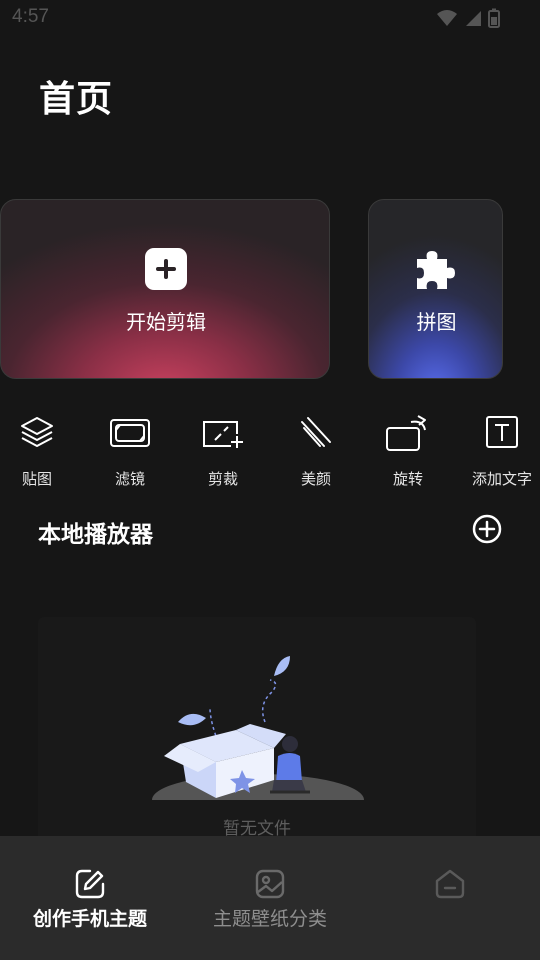 This screenshot has width=540, height=960. I want to click on puzzle-label: 拼图, so click(436, 322).